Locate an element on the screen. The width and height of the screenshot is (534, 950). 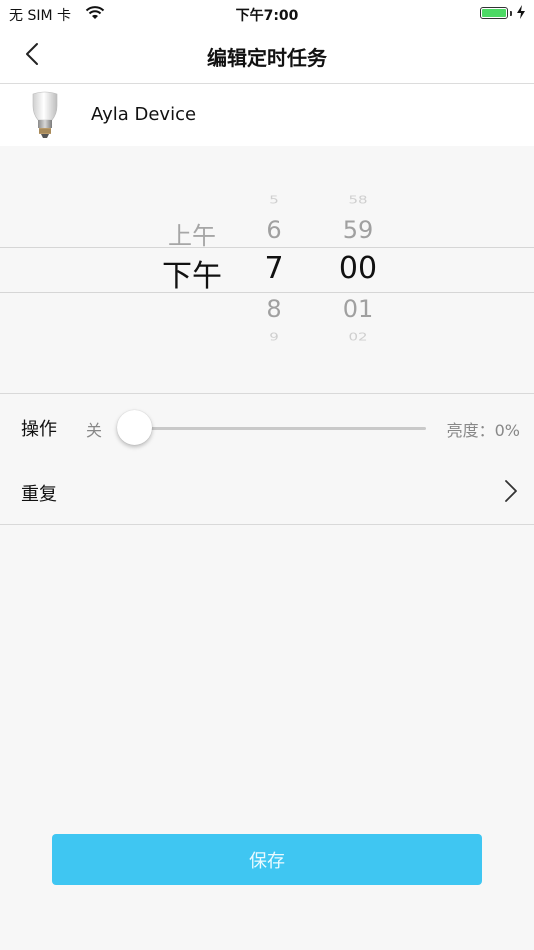
picker-ampm-option: 上午 is located at coordinates (192, 233).